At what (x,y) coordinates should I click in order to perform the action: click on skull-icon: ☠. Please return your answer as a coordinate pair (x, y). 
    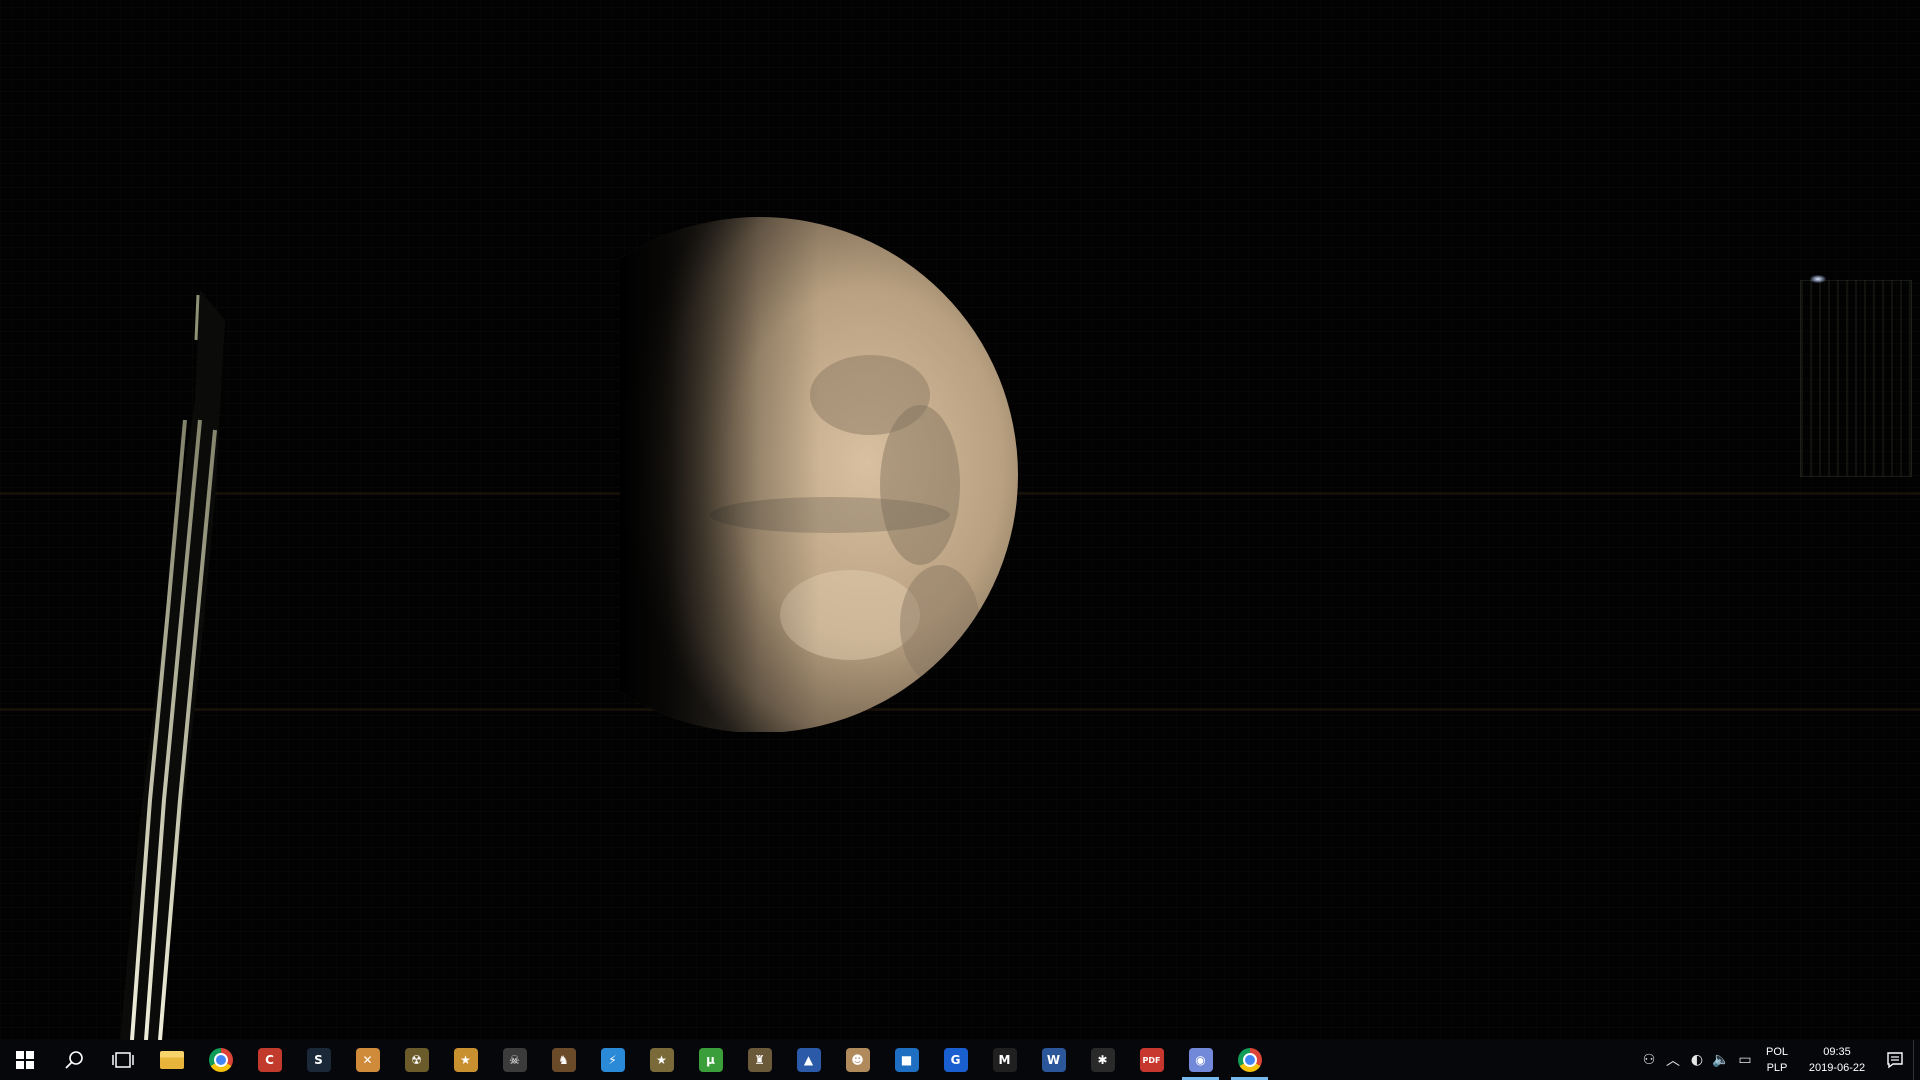
    Looking at the image, I should click on (514, 1060).